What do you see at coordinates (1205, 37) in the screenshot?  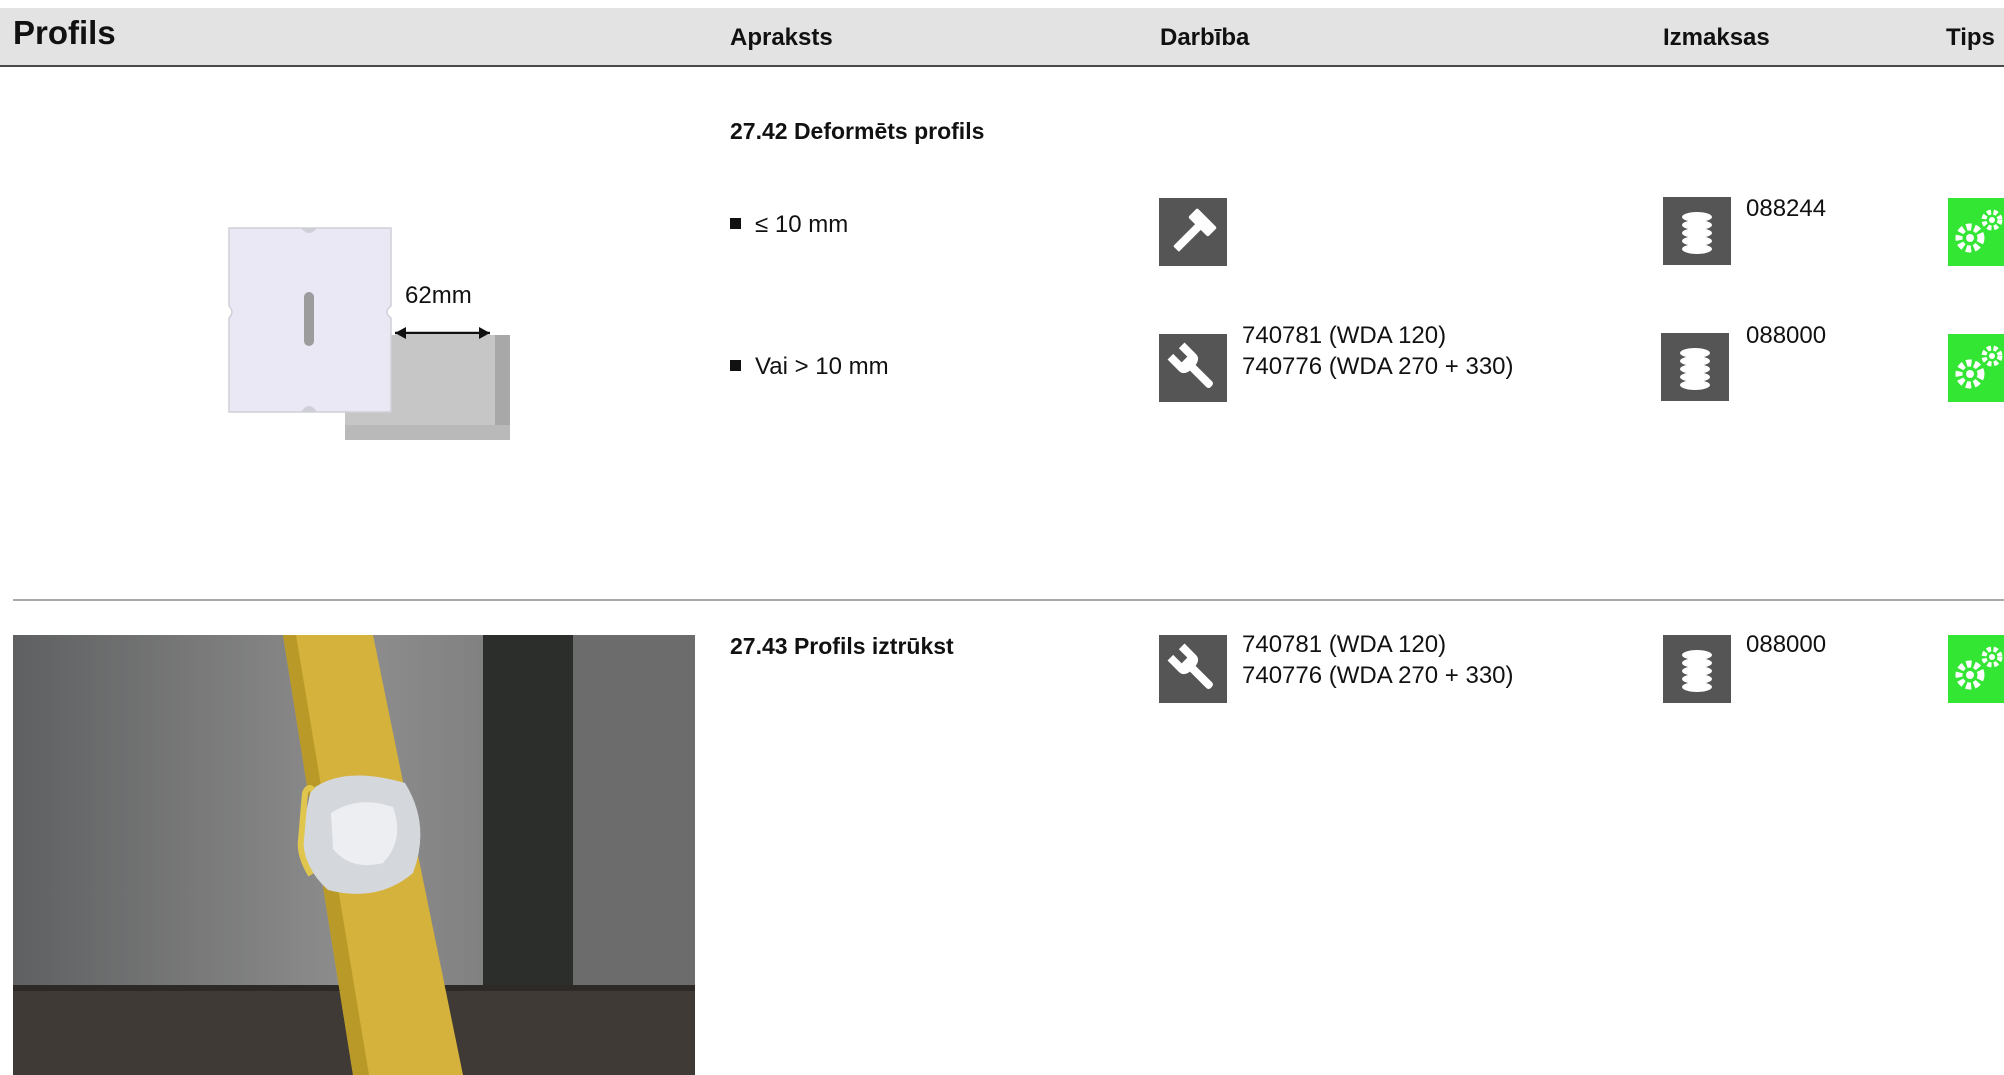 I see `column-header-action: Darbība` at bounding box center [1205, 37].